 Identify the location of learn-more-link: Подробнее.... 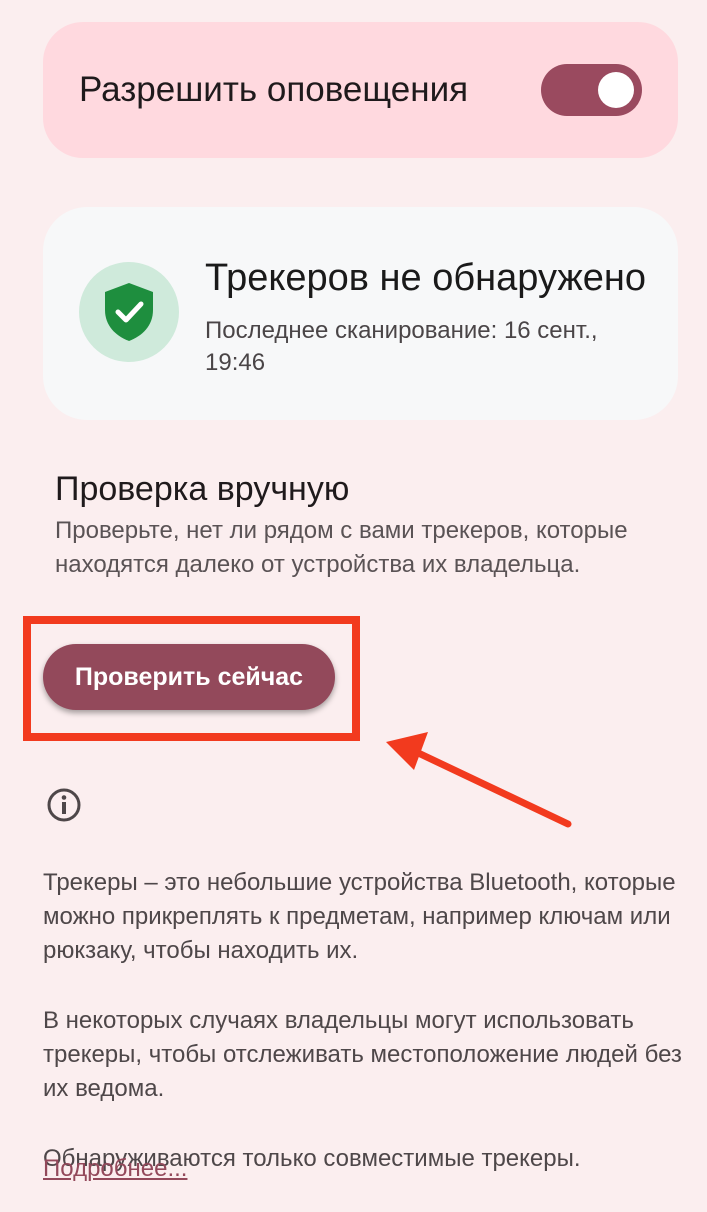
(115, 1169).